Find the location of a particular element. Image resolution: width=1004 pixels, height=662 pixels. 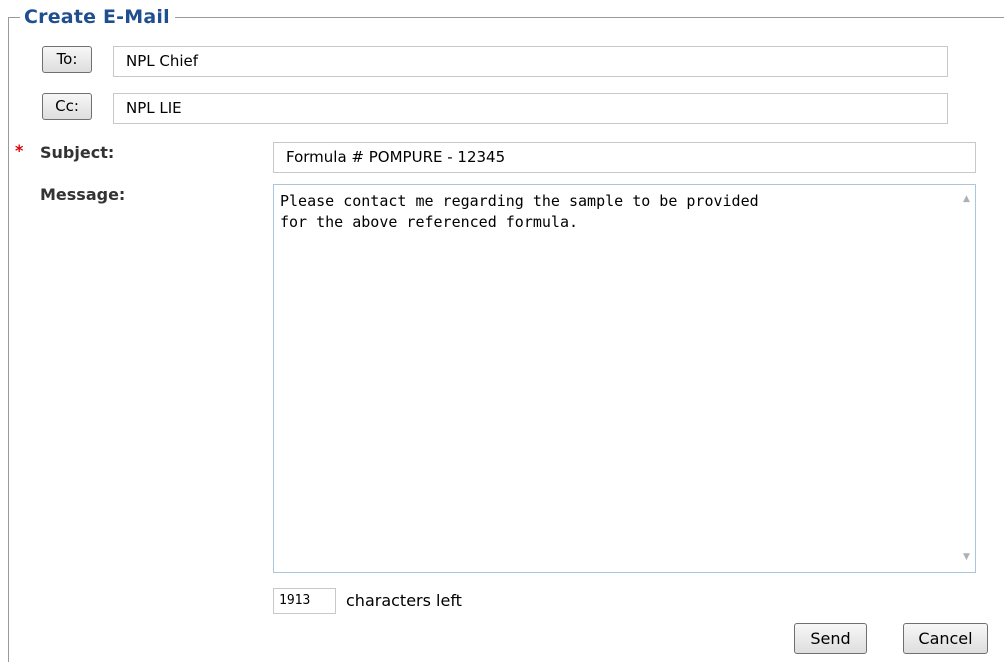

cancel-button: Cancel is located at coordinates (945, 638).